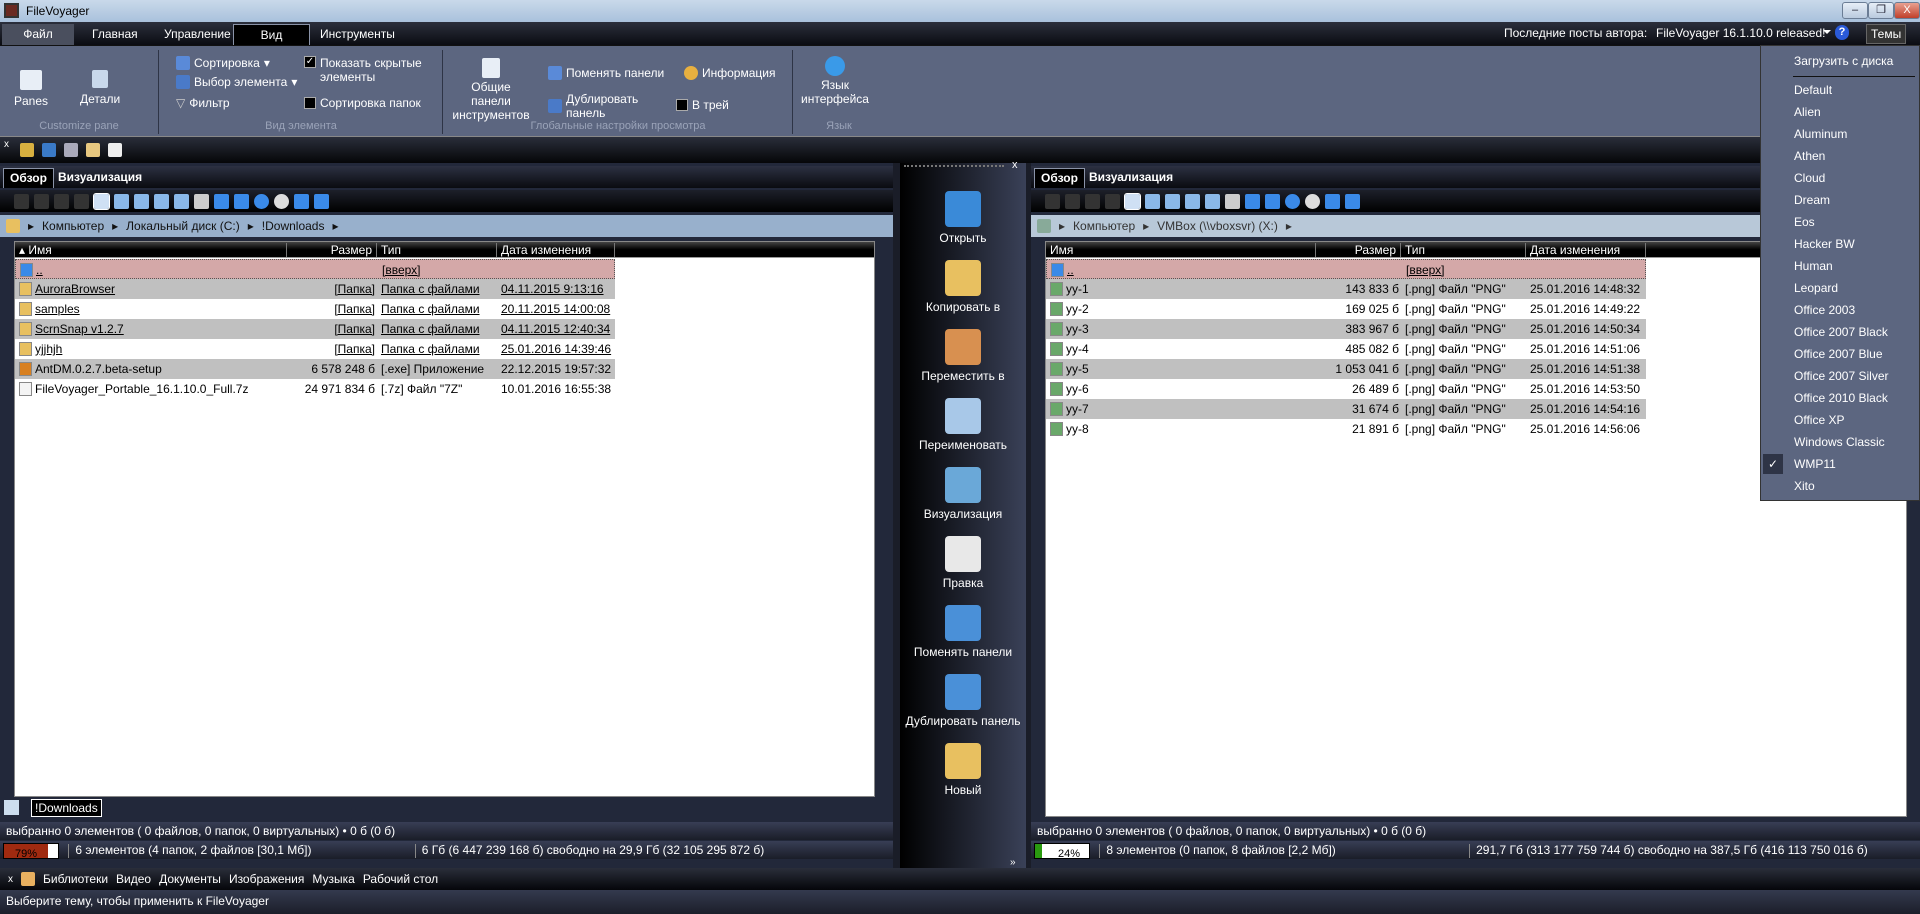 This screenshot has width=1920, height=914. Describe the element at coordinates (31, 89) in the screenshot. I see `panes-button: Panes` at that location.